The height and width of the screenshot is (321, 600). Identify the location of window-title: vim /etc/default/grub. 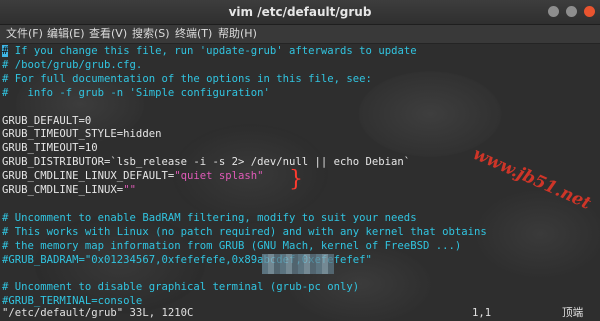
(300, 12).